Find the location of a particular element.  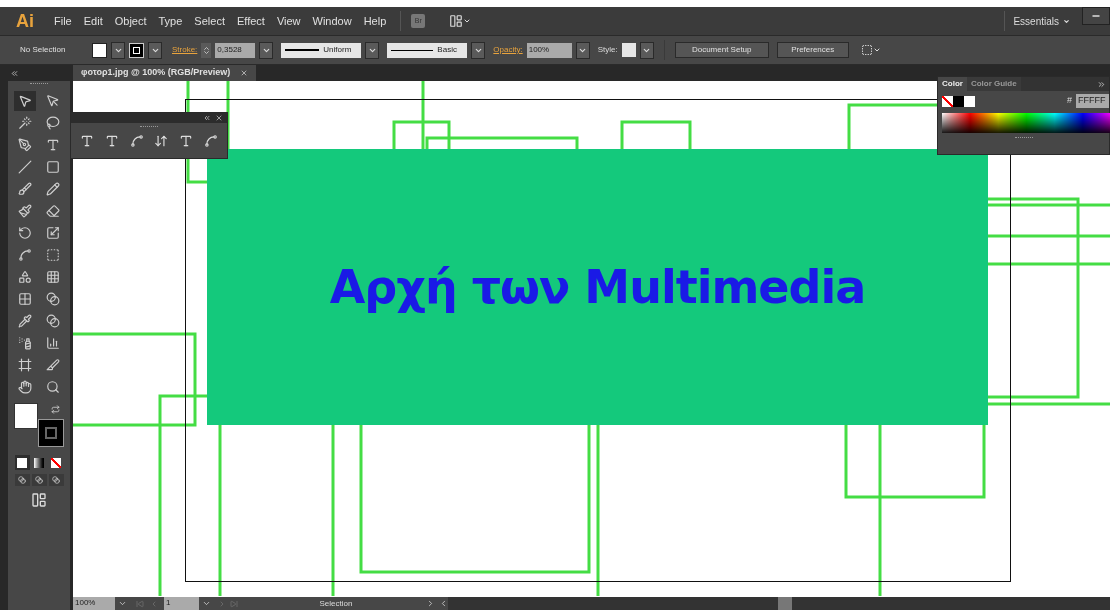

scroll-thumb is located at coordinates (785, 603).